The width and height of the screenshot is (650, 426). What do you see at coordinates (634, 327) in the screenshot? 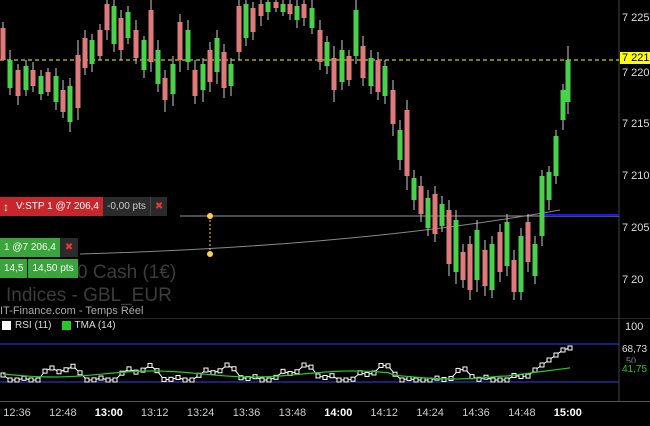
I see `rsi-axis-top: 100` at bounding box center [634, 327].